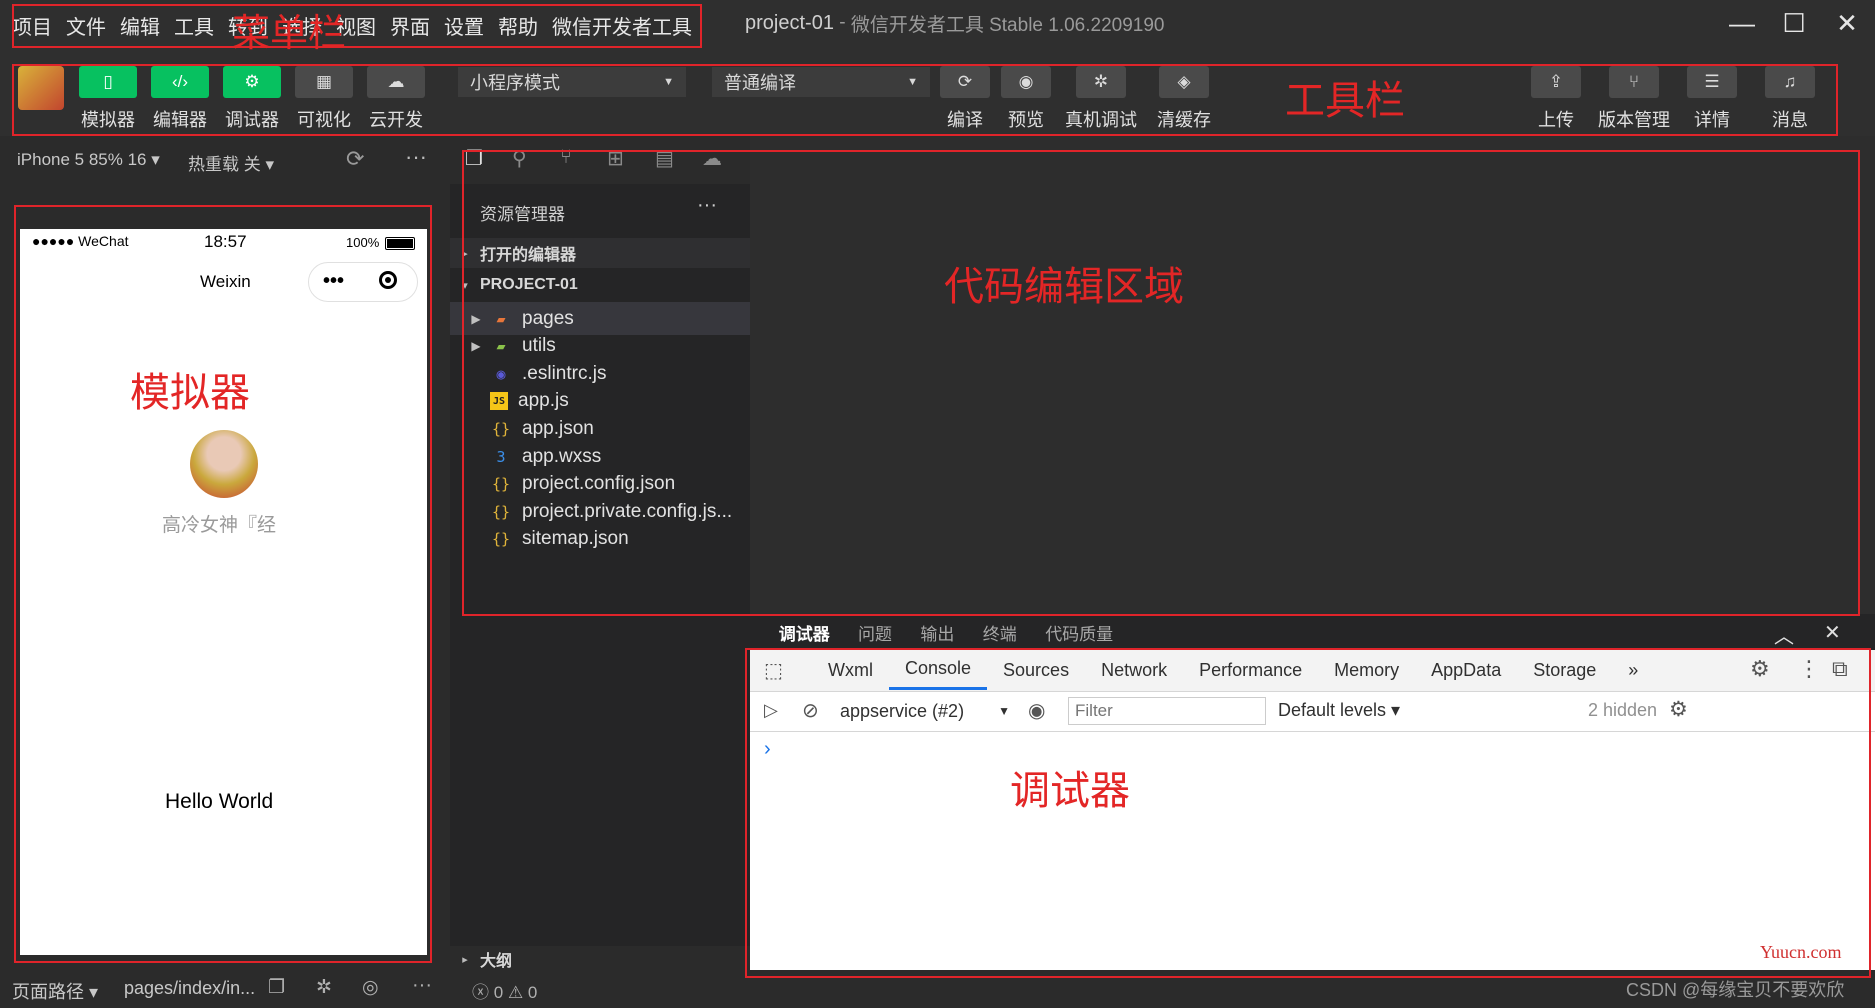  I want to click on panel-tab: 问题, so click(875, 632).